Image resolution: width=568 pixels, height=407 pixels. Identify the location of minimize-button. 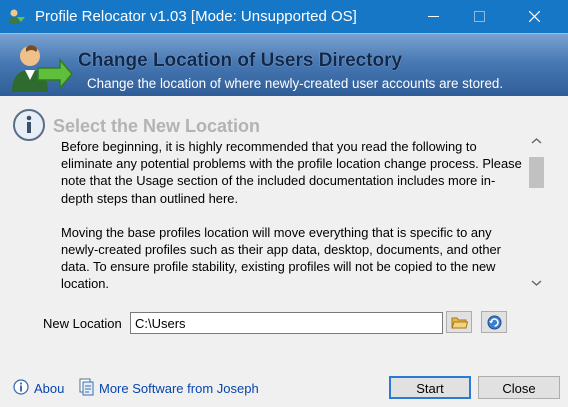
(433, 16).